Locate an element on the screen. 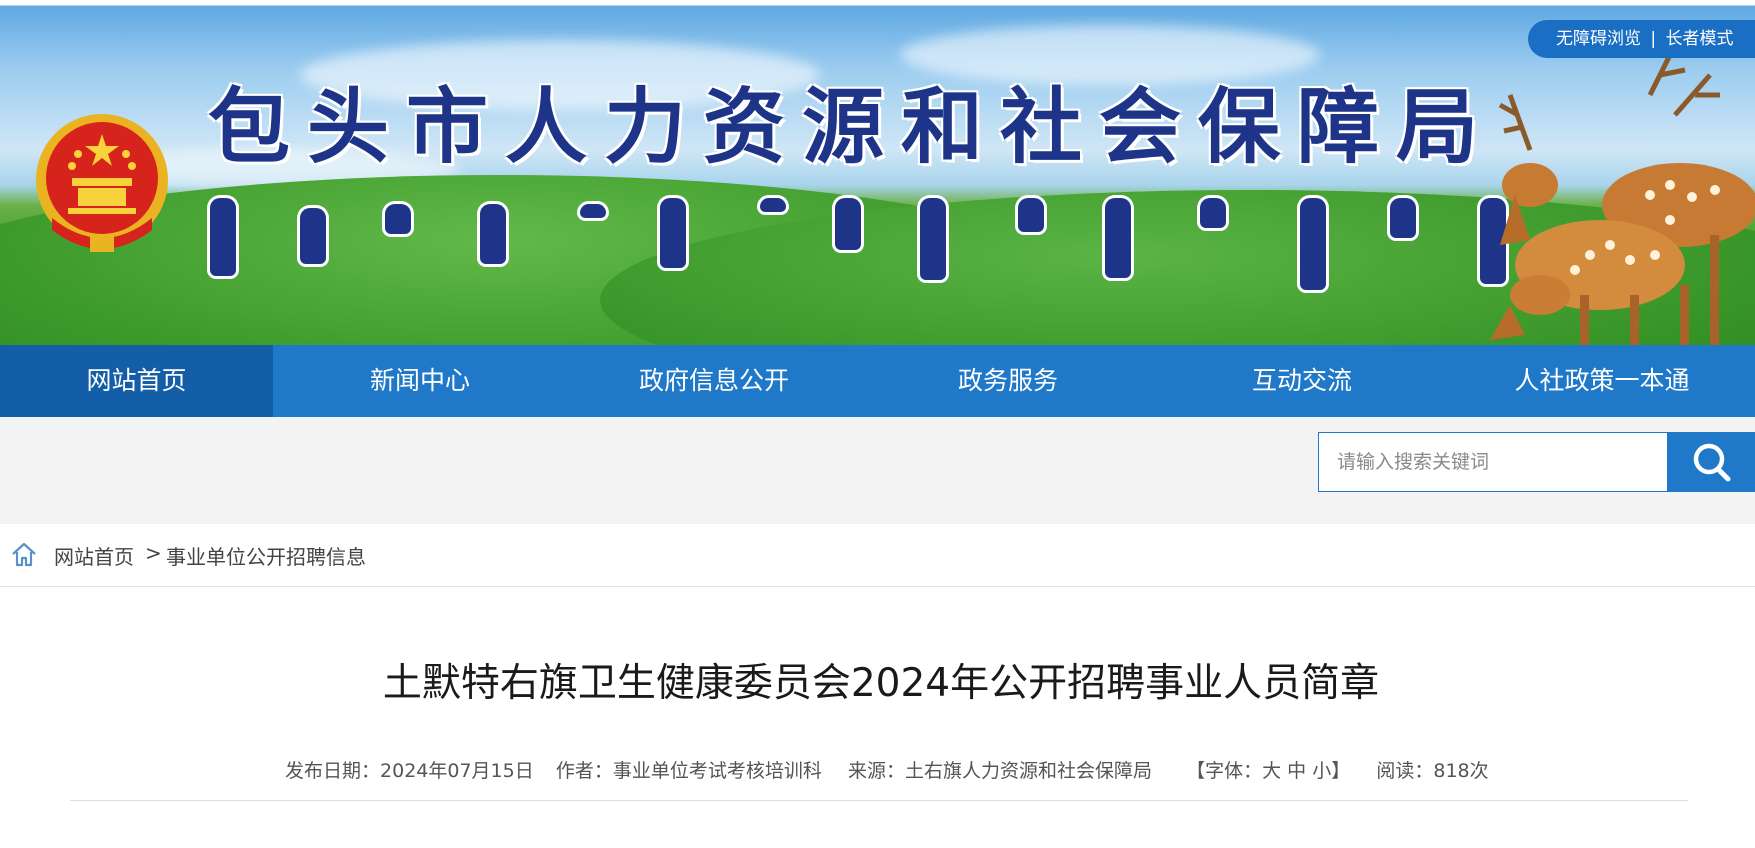  font-small-link: 小 is located at coordinates (1321, 771).